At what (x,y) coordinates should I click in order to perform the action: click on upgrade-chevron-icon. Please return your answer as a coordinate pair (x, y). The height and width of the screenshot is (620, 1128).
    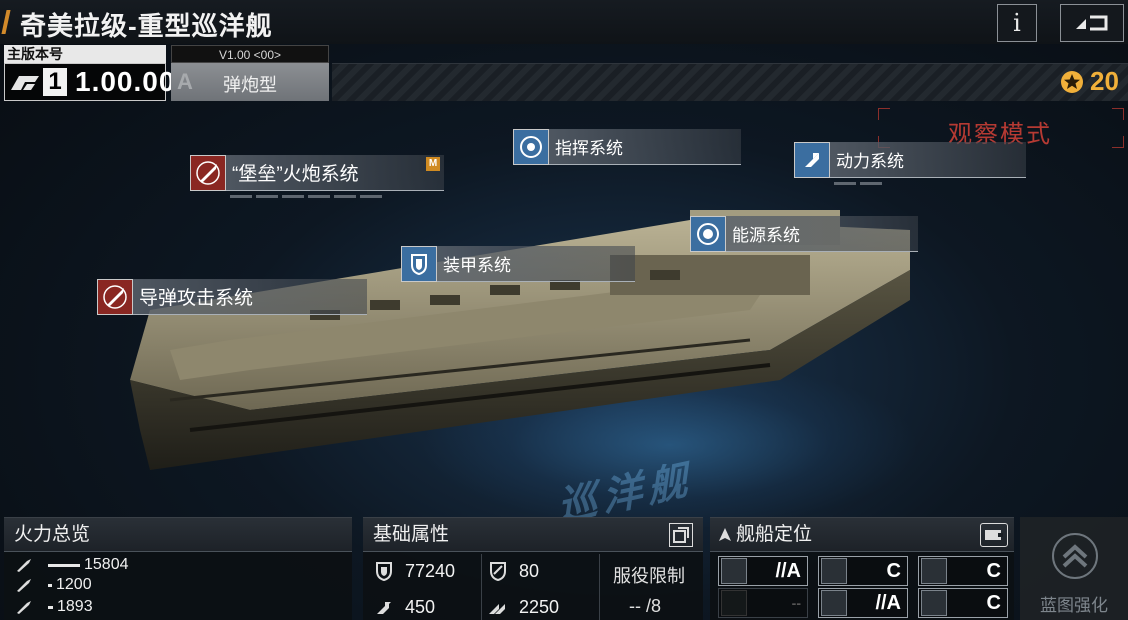
    Looking at the image, I should click on (1075, 556).